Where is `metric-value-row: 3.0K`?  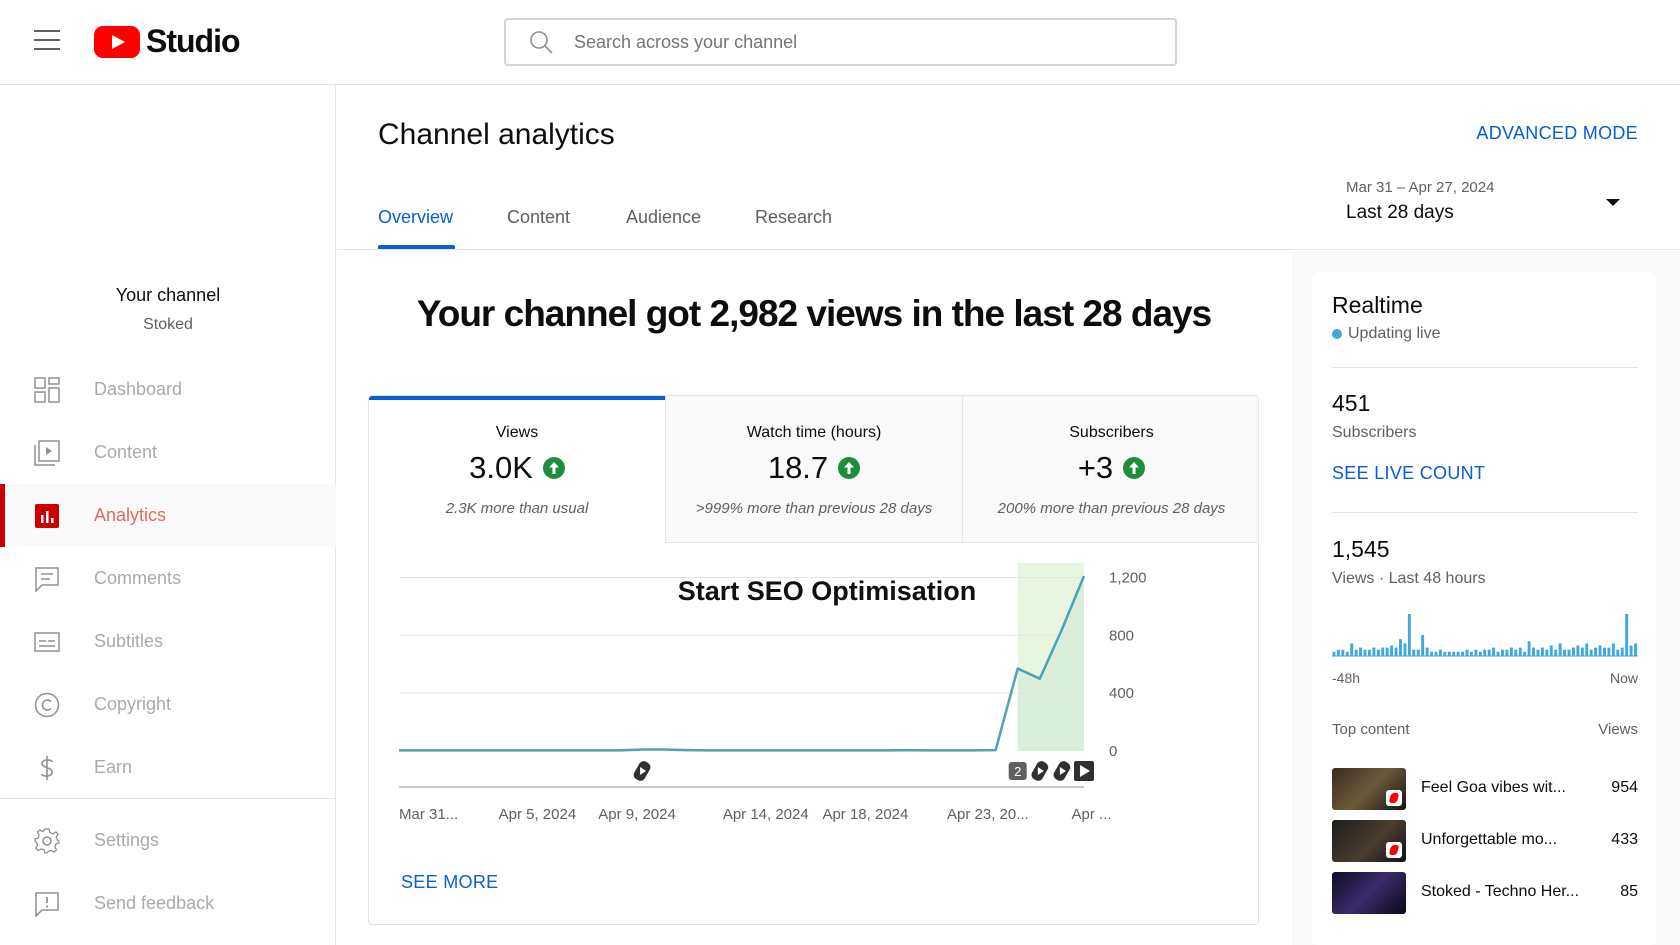 metric-value-row: 3.0K is located at coordinates (517, 468).